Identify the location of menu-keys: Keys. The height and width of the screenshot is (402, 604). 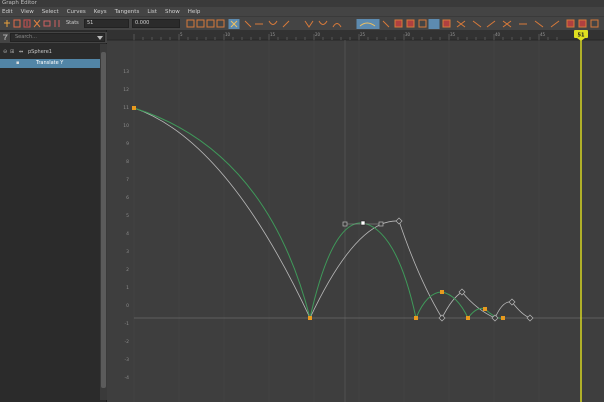
(100, 12).